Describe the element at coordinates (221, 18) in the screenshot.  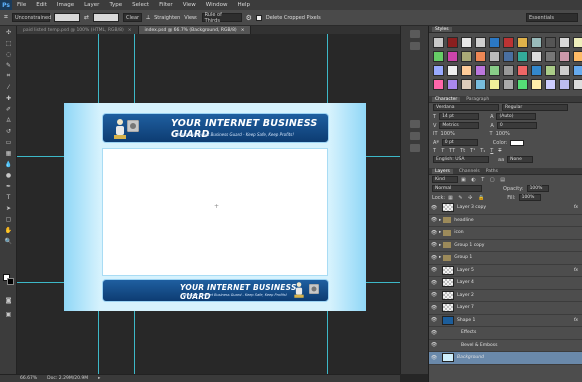
I see `view-select: Rule of Thirds` at that location.